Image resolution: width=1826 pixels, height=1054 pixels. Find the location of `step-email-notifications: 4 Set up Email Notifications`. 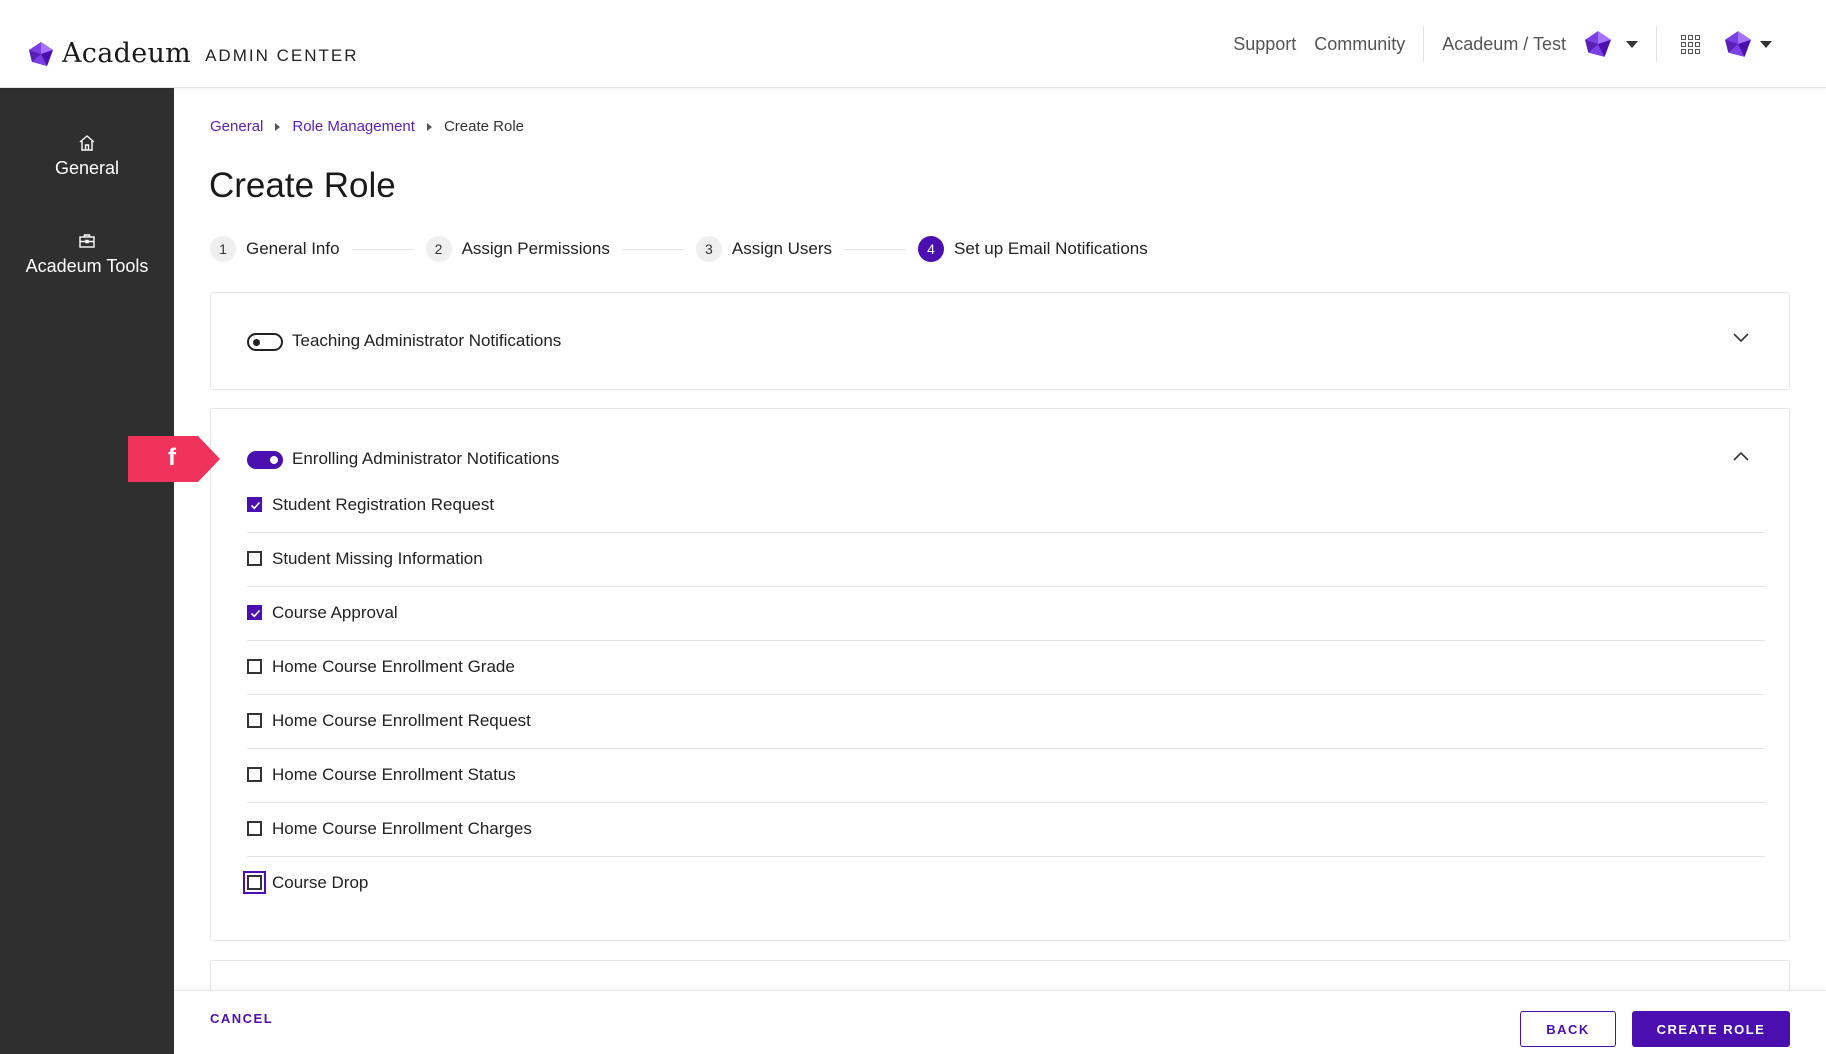

step-email-notifications: 4 Set up Email Notifications is located at coordinates (1033, 249).